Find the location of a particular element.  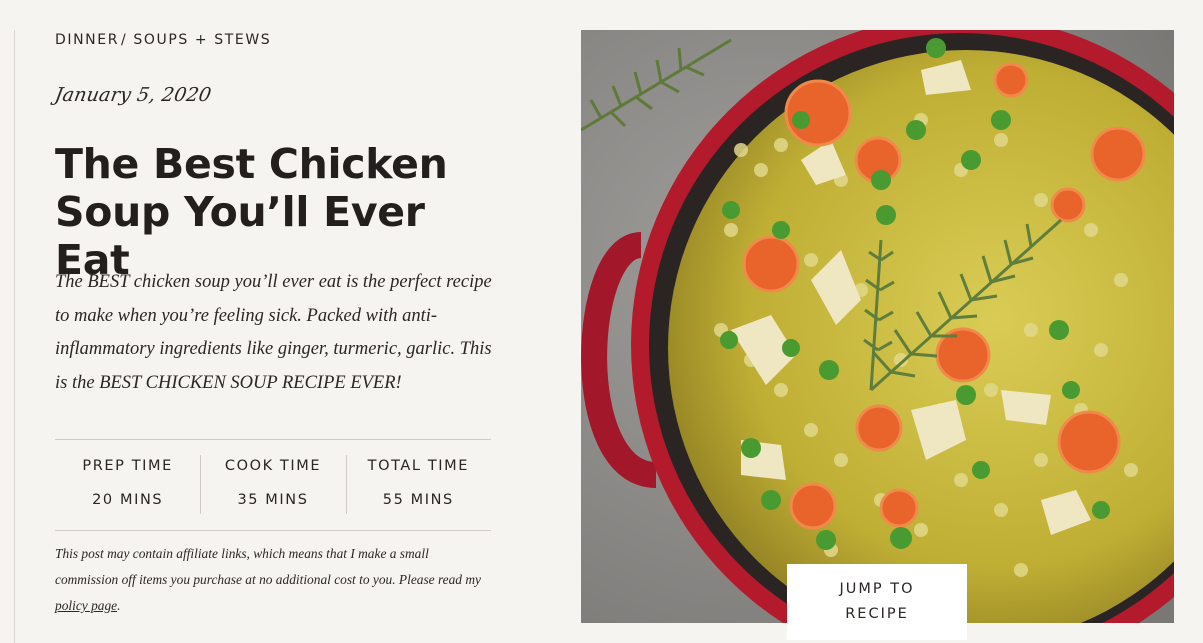

breadcrumb-dinner-link: DINNER is located at coordinates (87, 40).